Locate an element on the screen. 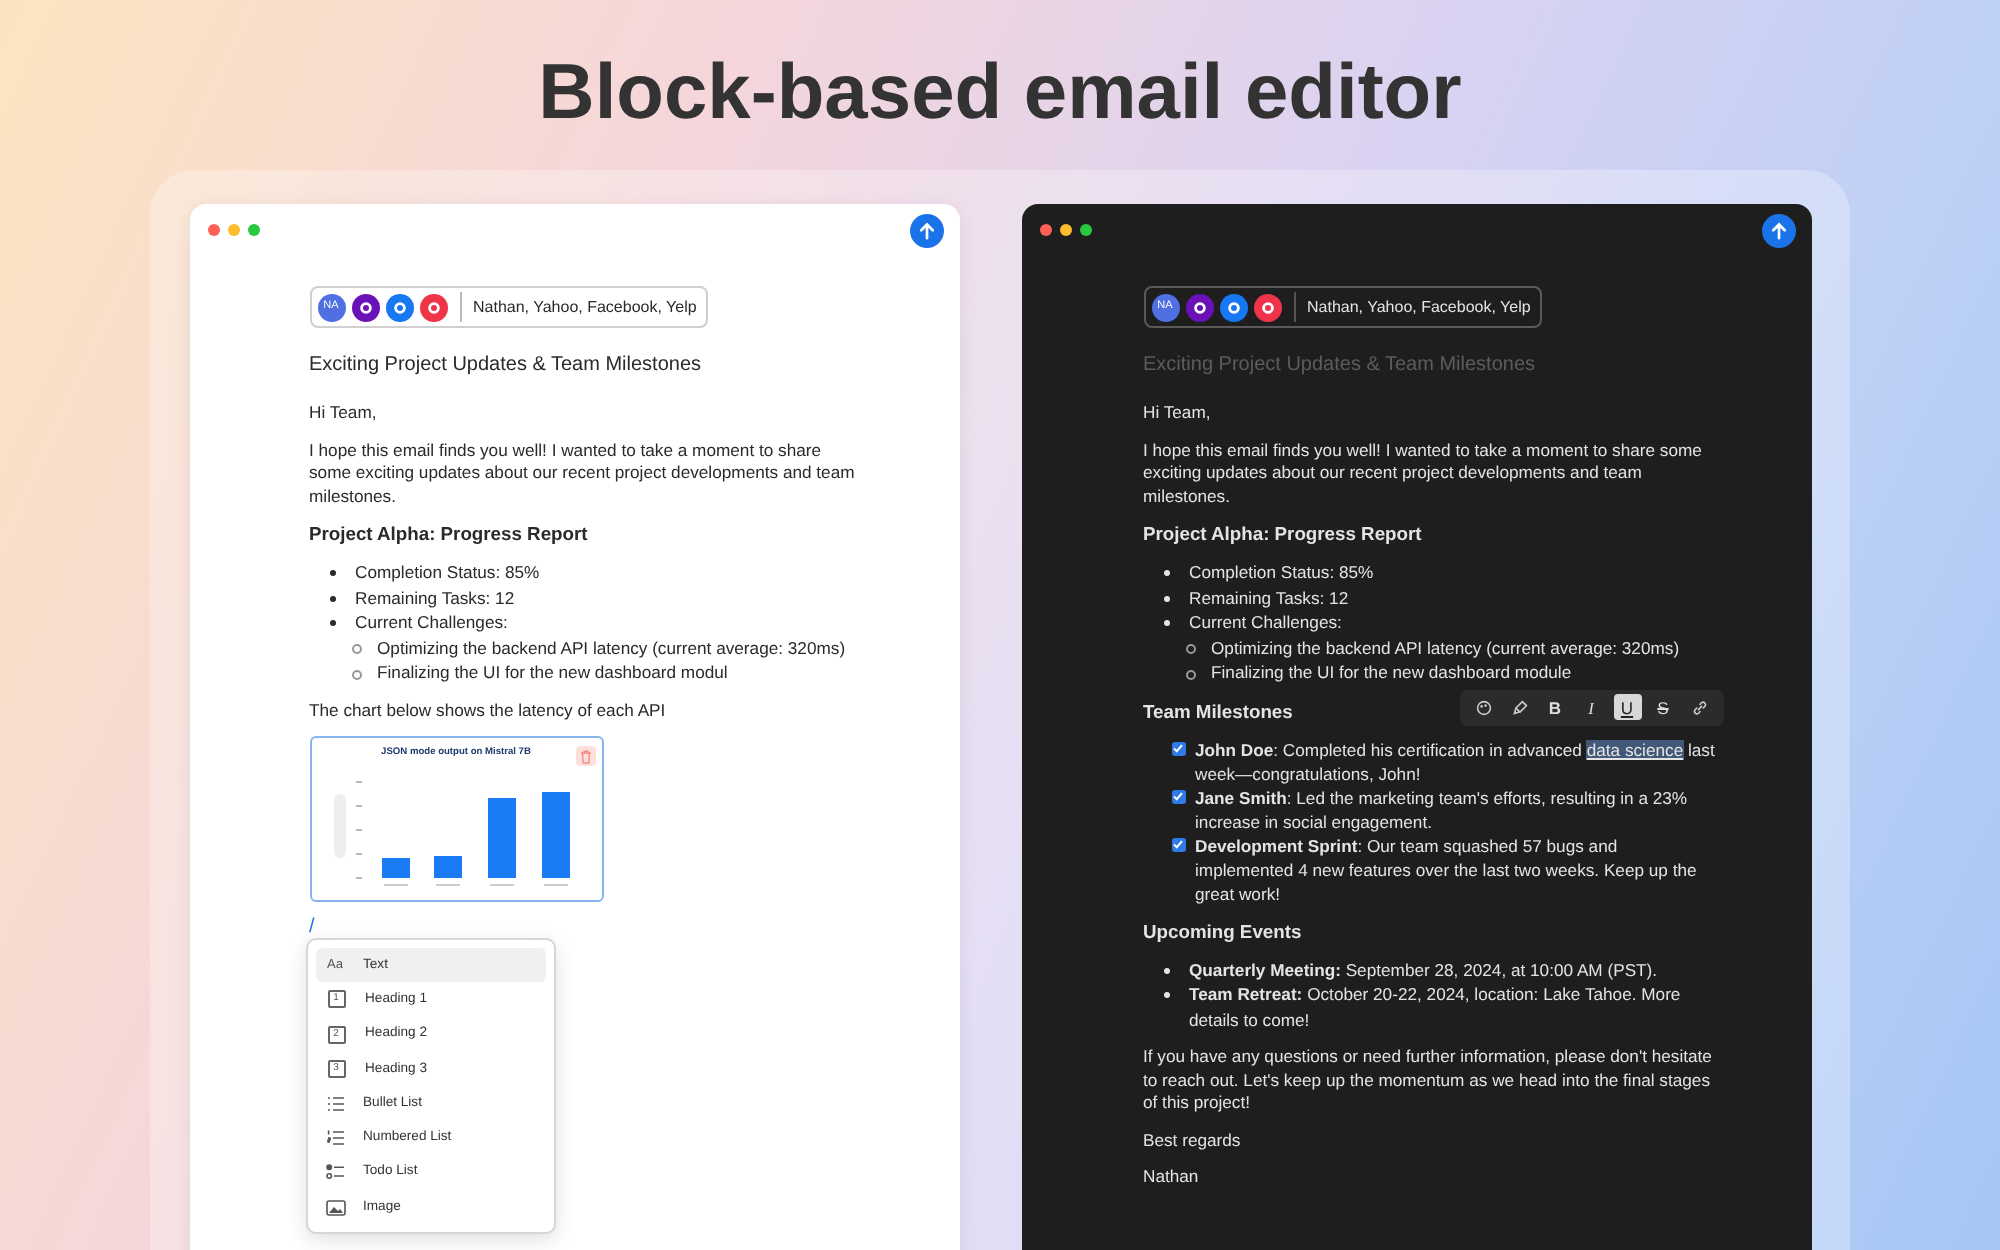  subject-line: Exciting Project Updates & Team Milestones is located at coordinates (505, 366).